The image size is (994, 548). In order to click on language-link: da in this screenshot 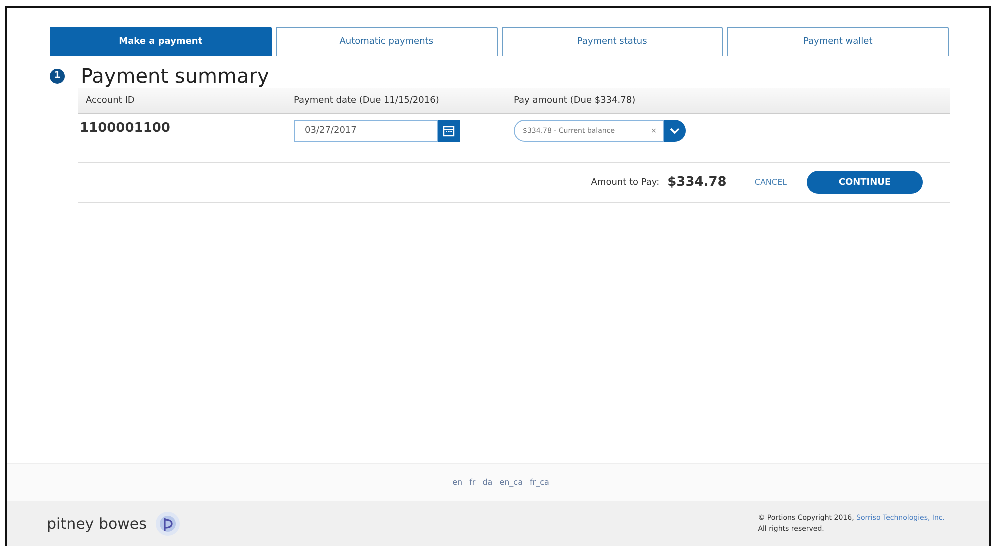, I will do `click(487, 482)`.